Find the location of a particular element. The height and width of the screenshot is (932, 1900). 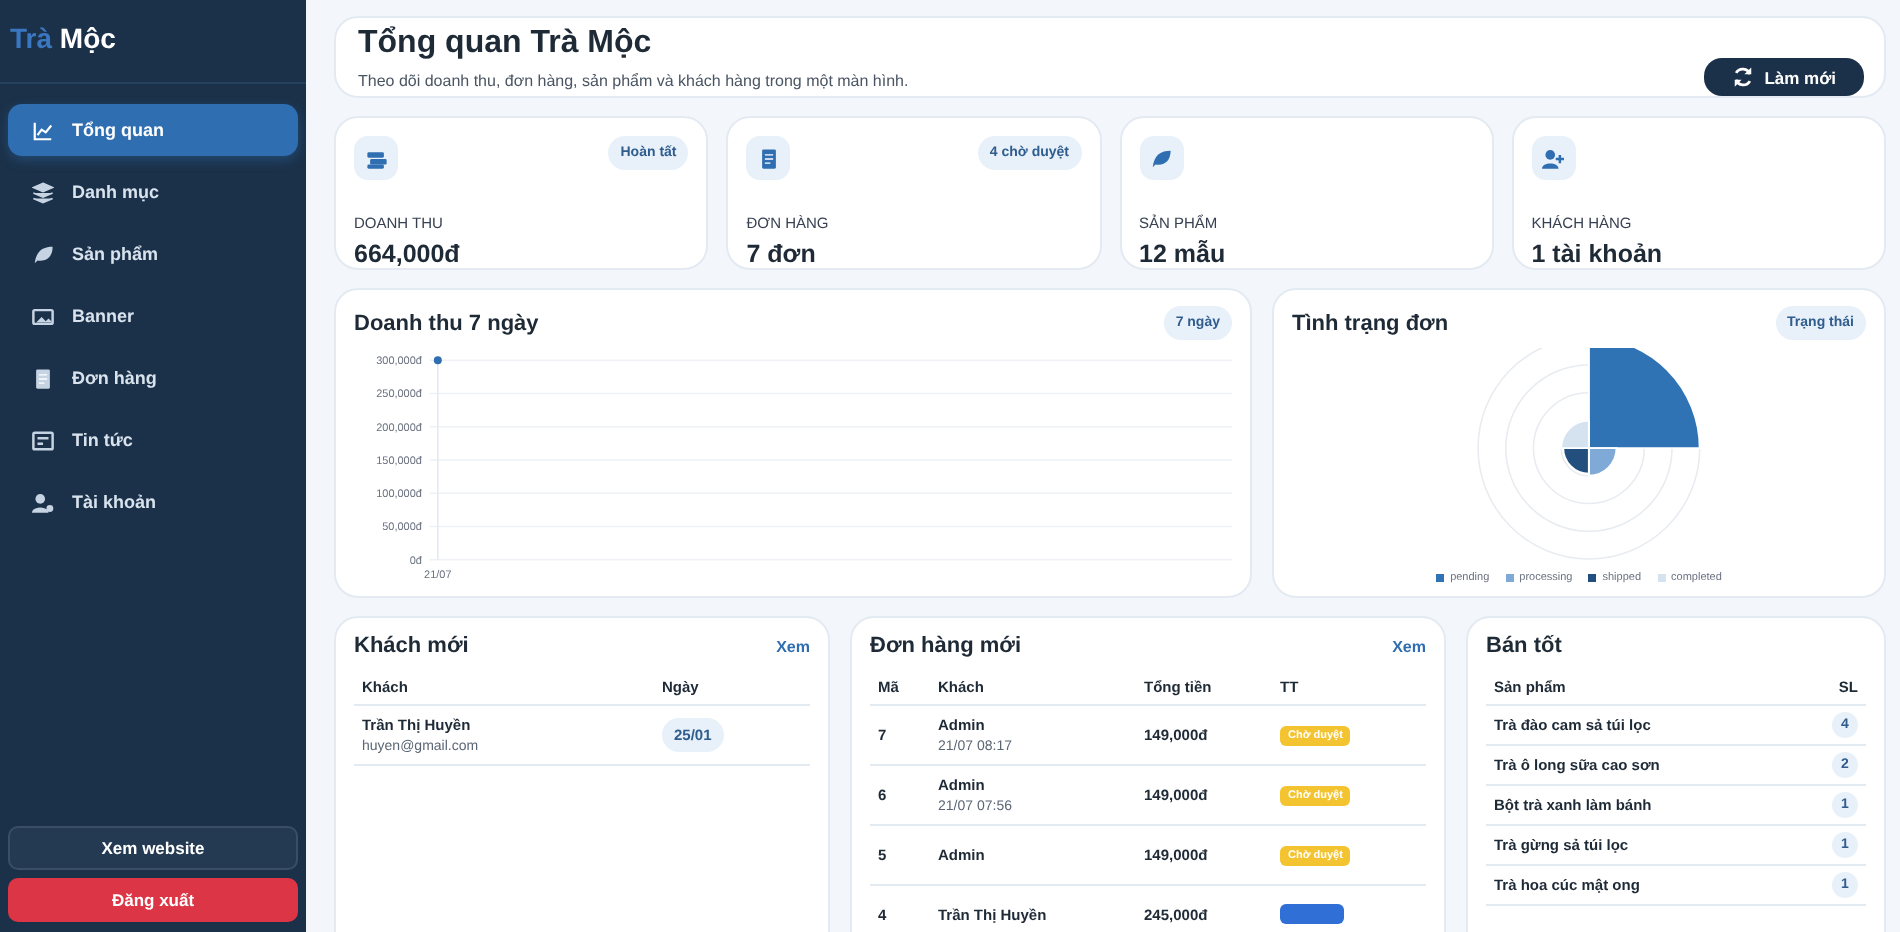

news-icon is located at coordinates (43, 440).